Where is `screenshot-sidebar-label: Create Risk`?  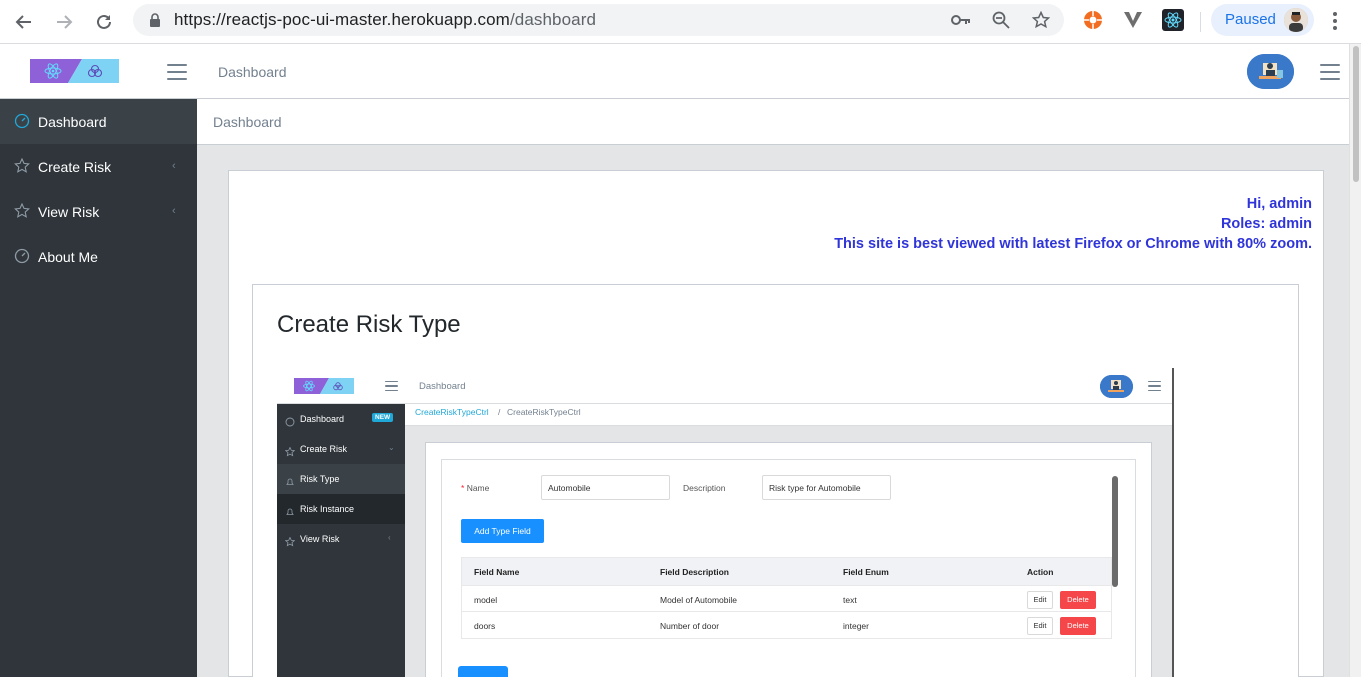
screenshot-sidebar-label: Create Risk is located at coordinates (324, 449).